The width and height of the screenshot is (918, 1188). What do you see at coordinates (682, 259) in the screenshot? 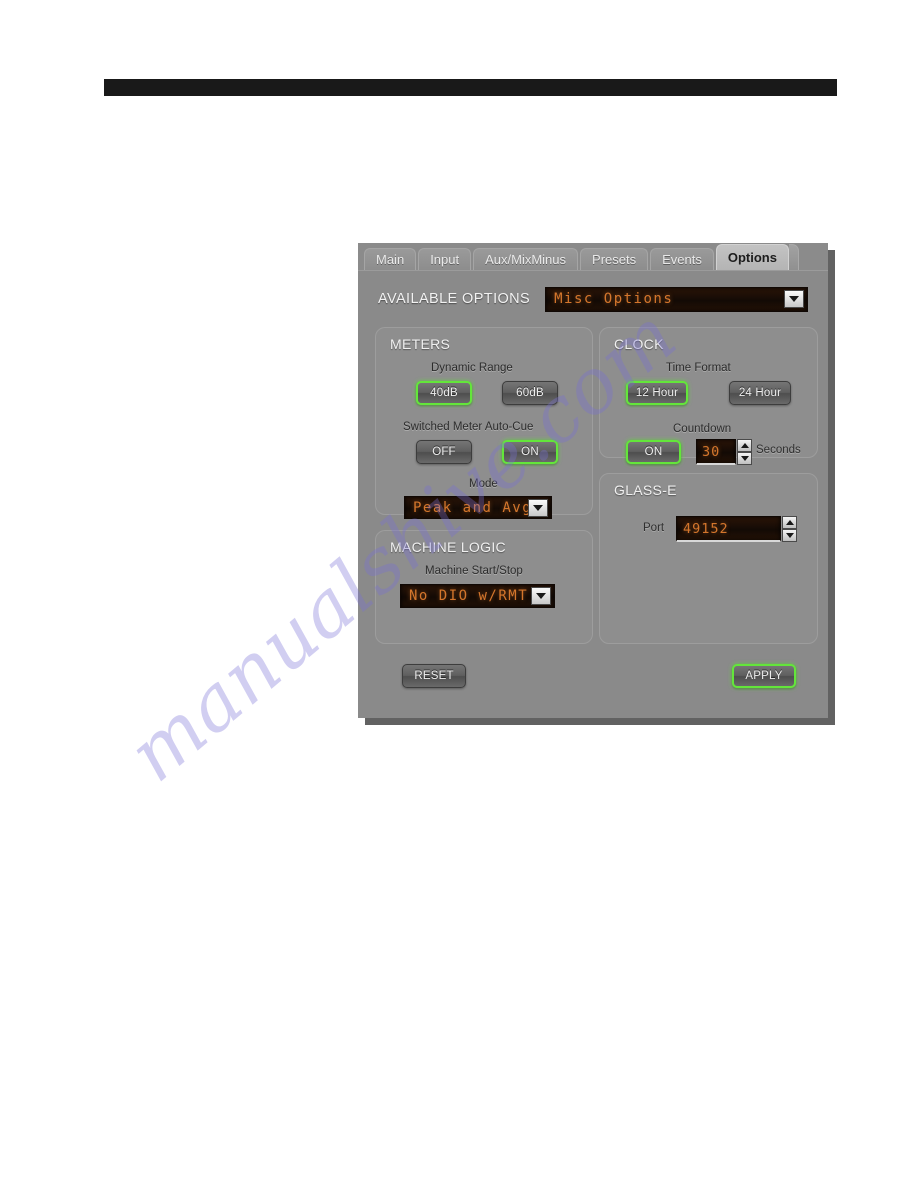
I see `tab-events: Events` at bounding box center [682, 259].